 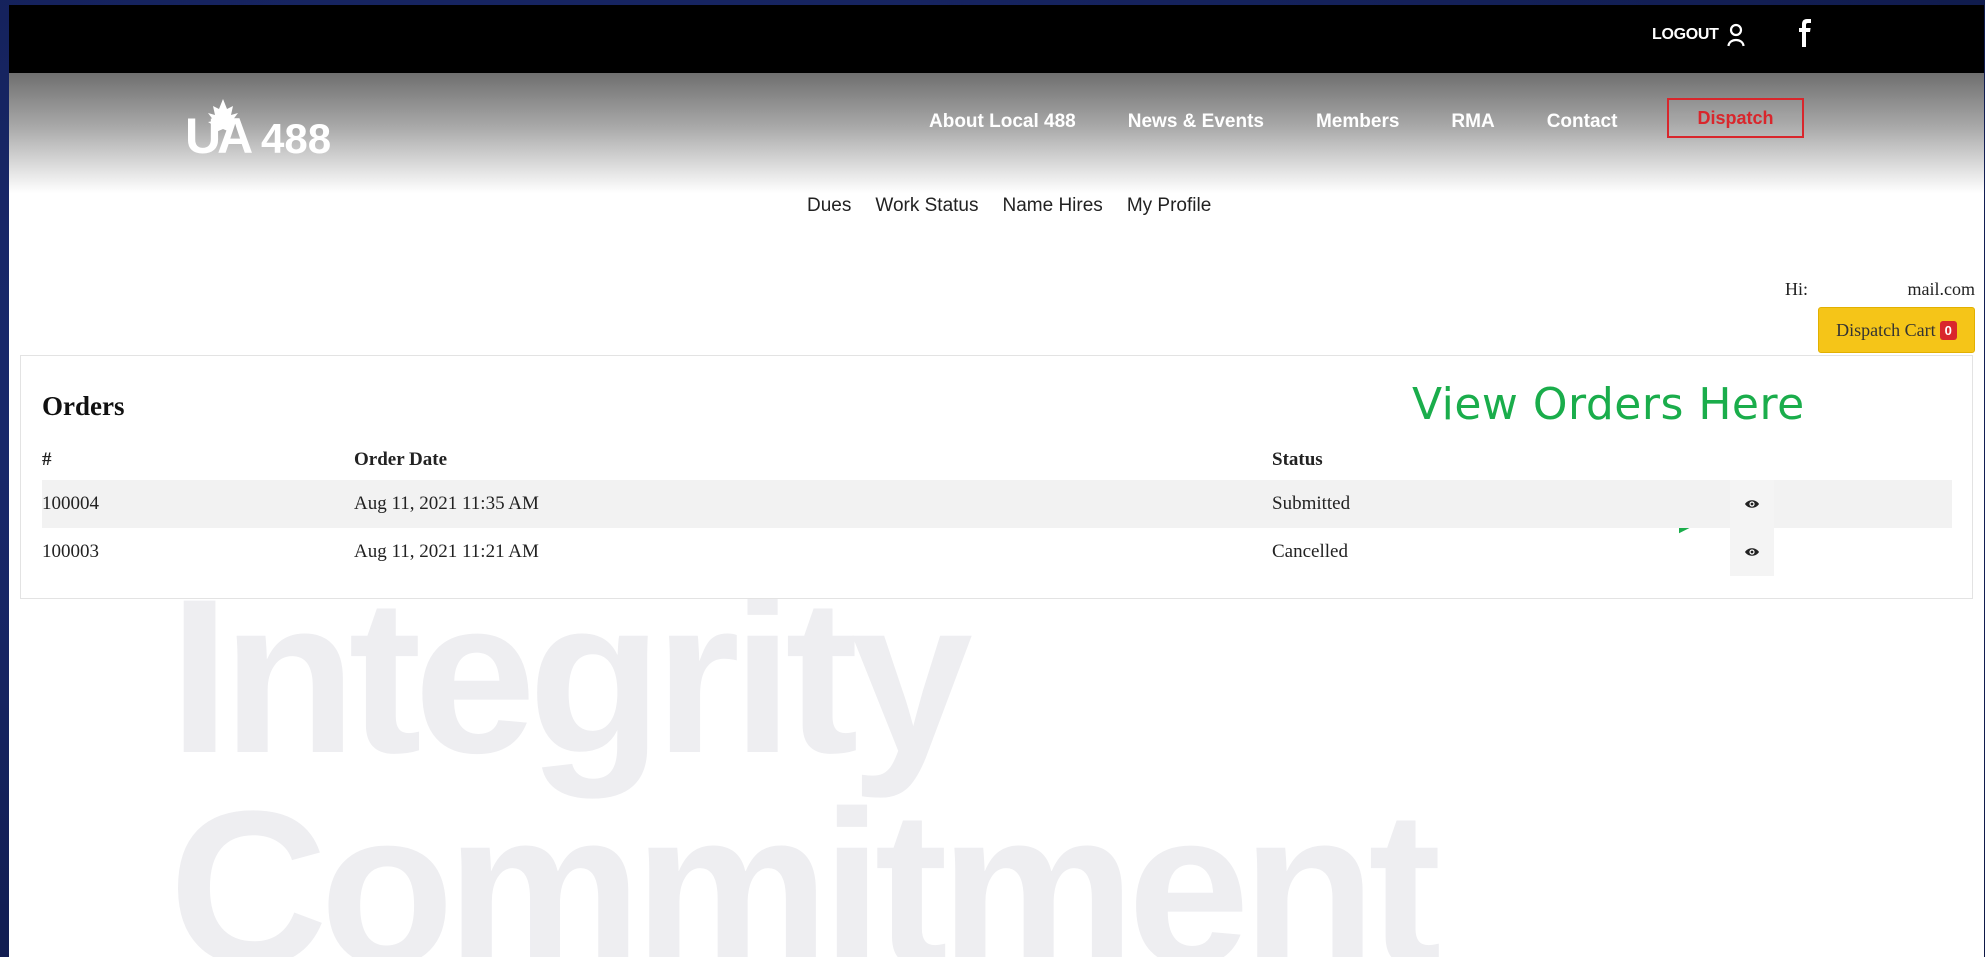 What do you see at coordinates (401, 459) in the screenshot?
I see `column-header-order-date: Order Date` at bounding box center [401, 459].